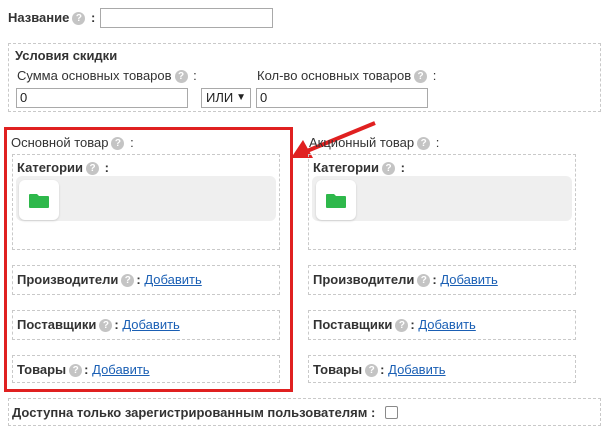  I want to click on name-field-row: Название? :, so click(52, 17).